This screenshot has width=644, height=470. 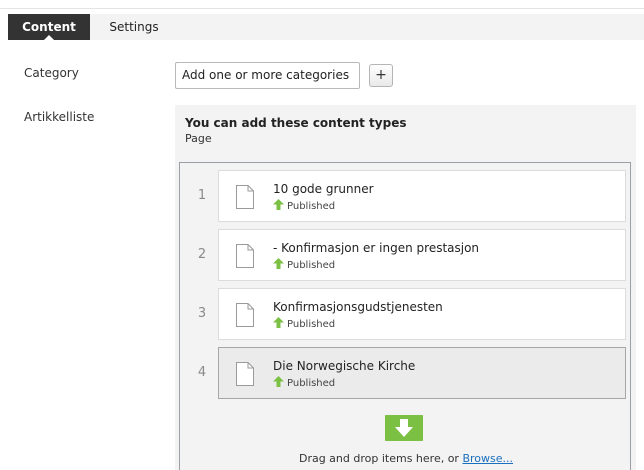 What do you see at coordinates (422, 196) in the screenshot?
I see `item-card: 10 gode grunner Published` at bounding box center [422, 196].